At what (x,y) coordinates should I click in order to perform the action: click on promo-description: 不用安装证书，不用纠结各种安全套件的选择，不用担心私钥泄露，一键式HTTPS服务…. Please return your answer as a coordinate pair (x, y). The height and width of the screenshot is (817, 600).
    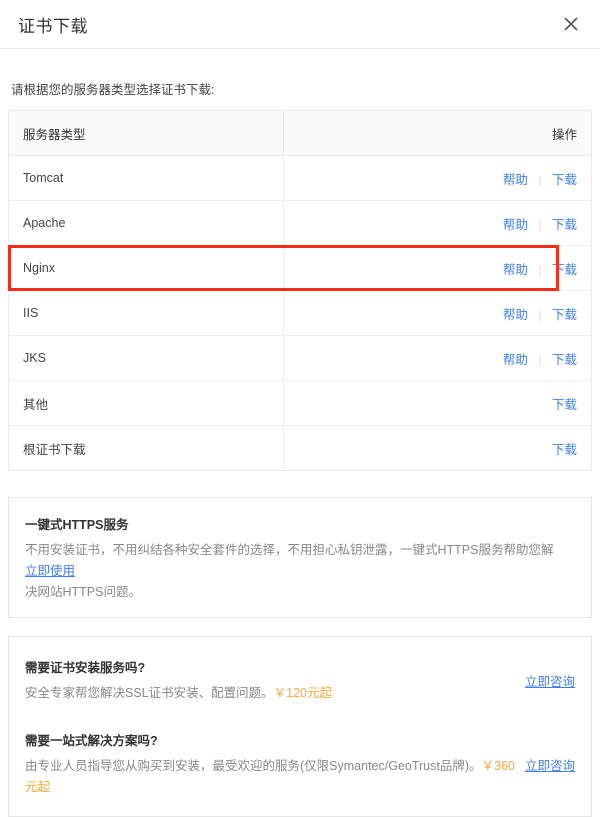
    Looking at the image, I should click on (296, 571).